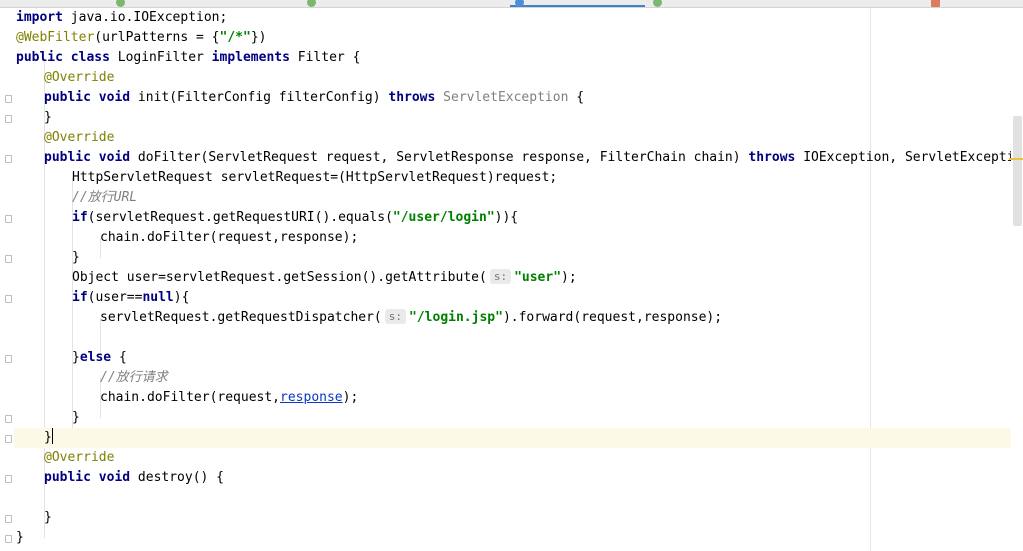 This screenshot has width=1023, height=551. Describe the element at coordinates (518, 238) in the screenshot. I see `code-line-12: chain.doFilter(request,response);` at that location.